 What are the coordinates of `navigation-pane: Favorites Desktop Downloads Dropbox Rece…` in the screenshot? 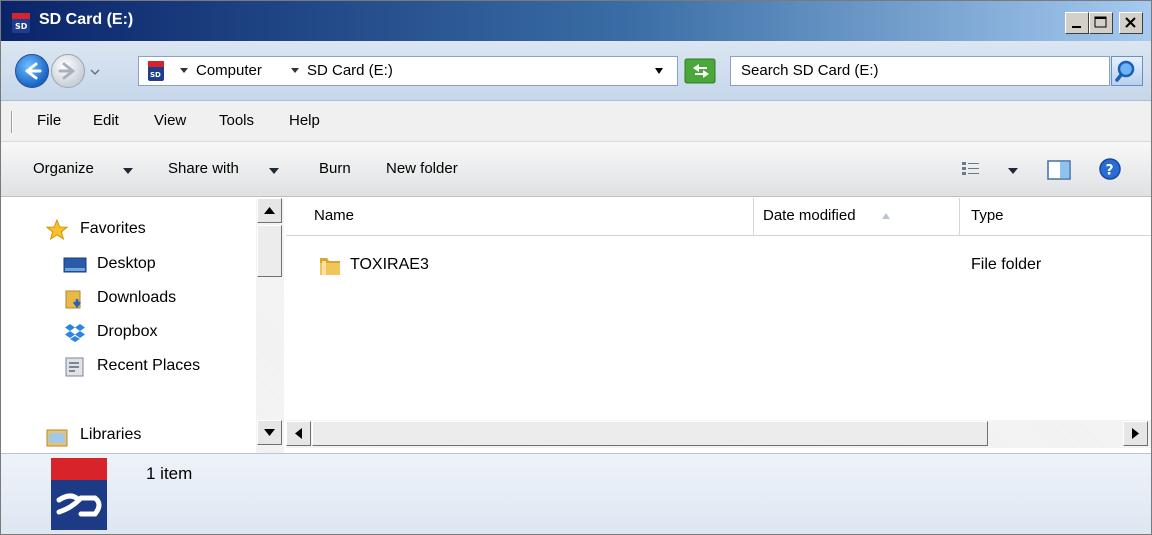 It's located at (143, 325).